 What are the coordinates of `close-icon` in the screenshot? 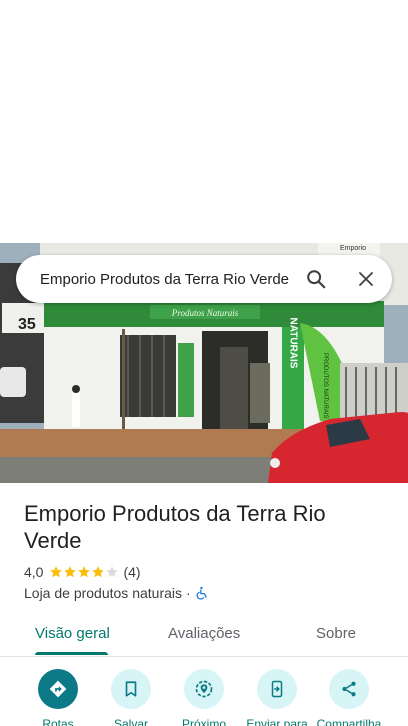 It's located at (366, 279).